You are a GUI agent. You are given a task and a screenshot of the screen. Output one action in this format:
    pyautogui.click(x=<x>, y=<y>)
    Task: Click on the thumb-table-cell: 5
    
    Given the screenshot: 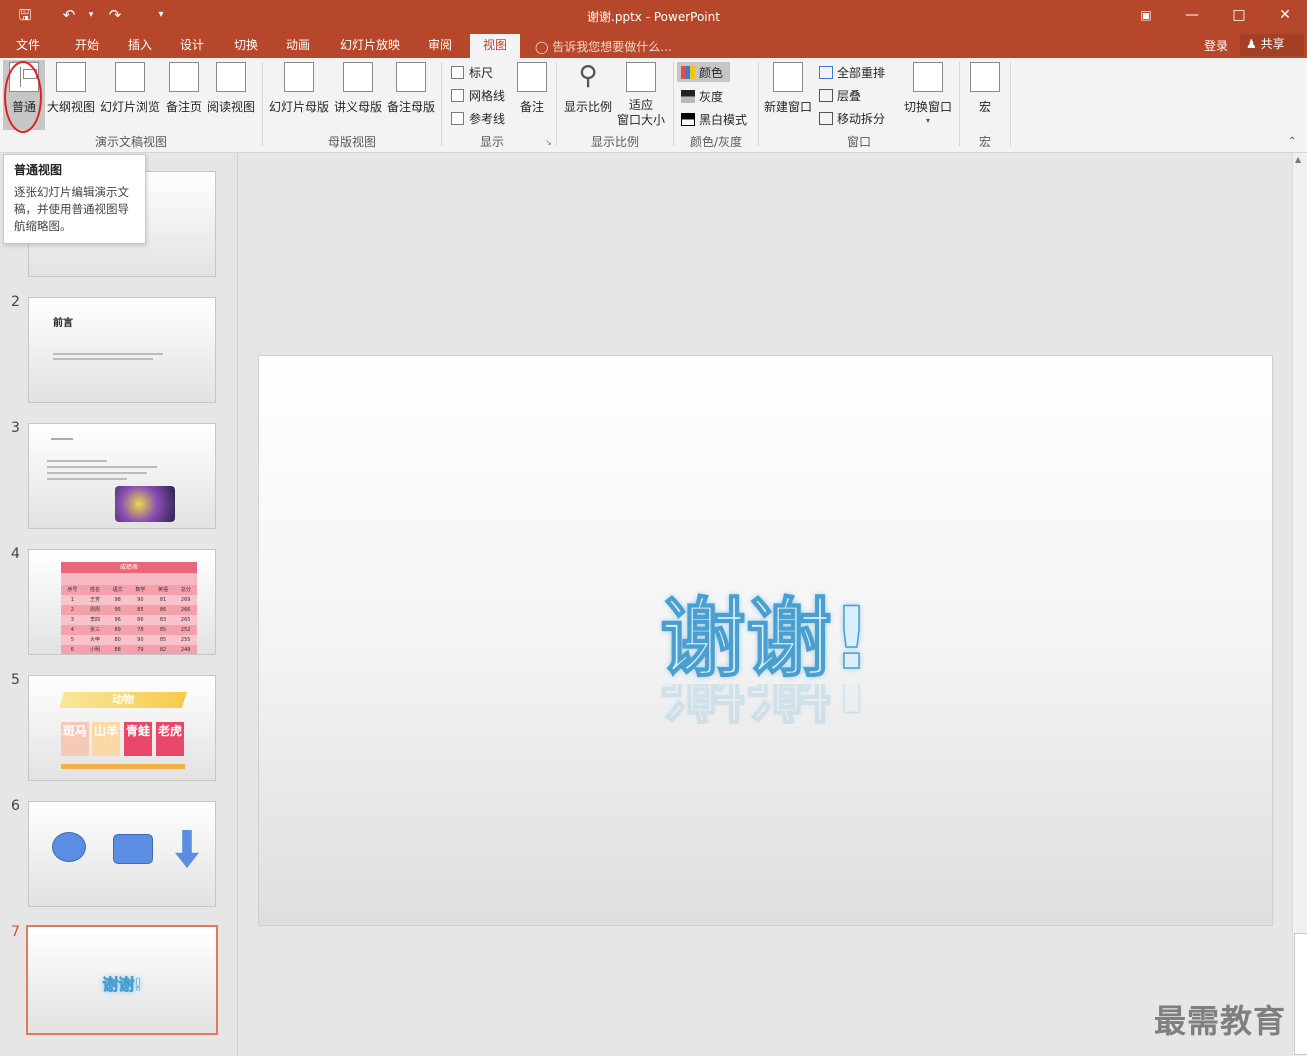 What is the action you would take?
    pyautogui.click(x=72, y=640)
    